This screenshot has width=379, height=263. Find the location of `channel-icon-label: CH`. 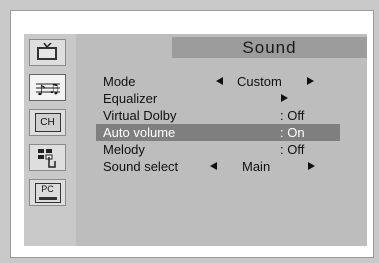

channel-icon-label: CH is located at coordinates (47, 122).